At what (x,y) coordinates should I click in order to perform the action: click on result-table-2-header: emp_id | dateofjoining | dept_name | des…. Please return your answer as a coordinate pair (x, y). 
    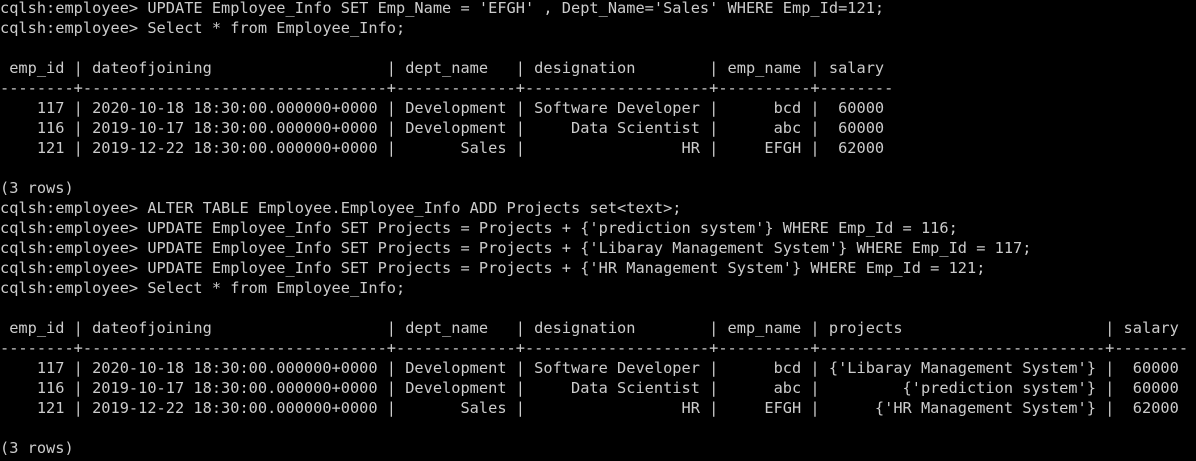
    Looking at the image, I should click on (589, 328).